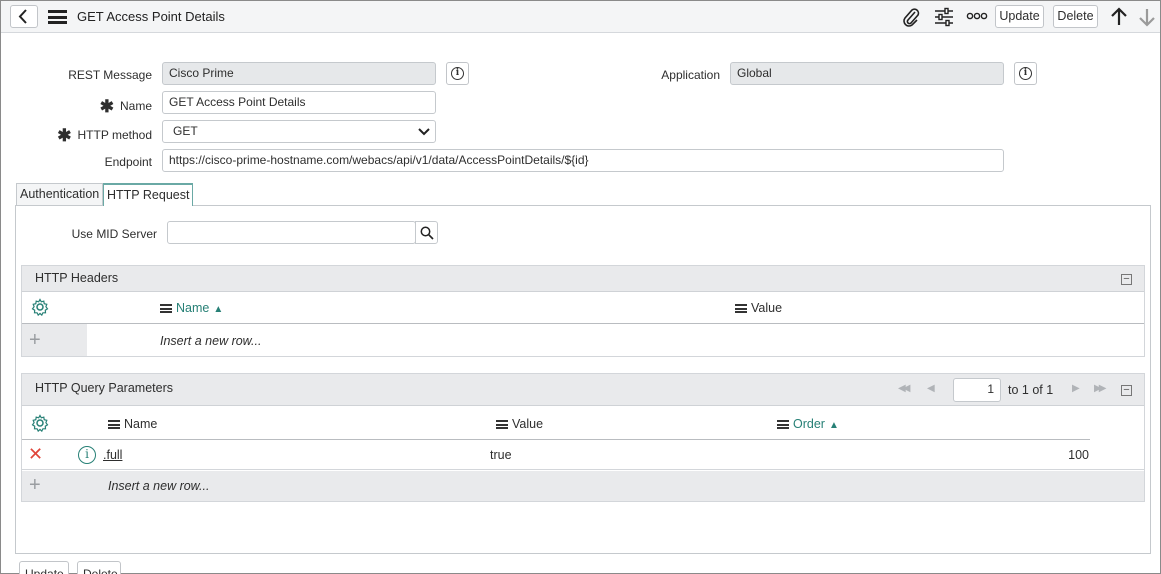 This screenshot has height=574, width=1161. Describe the element at coordinates (191, 308) in the screenshot. I see `column-header-name: Name ▲` at that location.